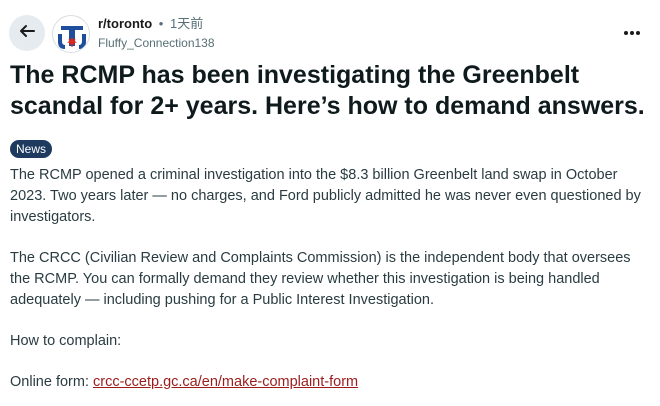 Image resolution: width=660 pixels, height=406 pixels. I want to click on body-paragraph: How to complain:, so click(66, 341).